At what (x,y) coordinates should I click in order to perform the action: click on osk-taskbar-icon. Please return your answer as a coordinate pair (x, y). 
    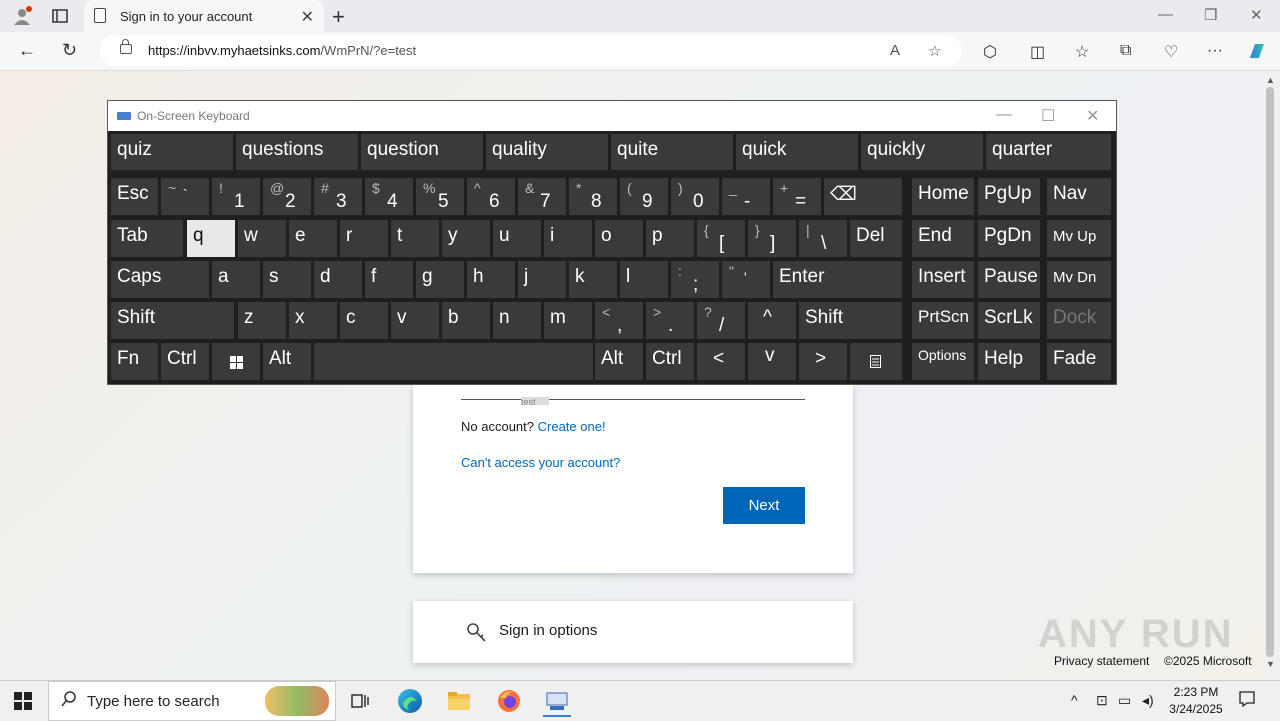
    Looking at the image, I should click on (557, 702).